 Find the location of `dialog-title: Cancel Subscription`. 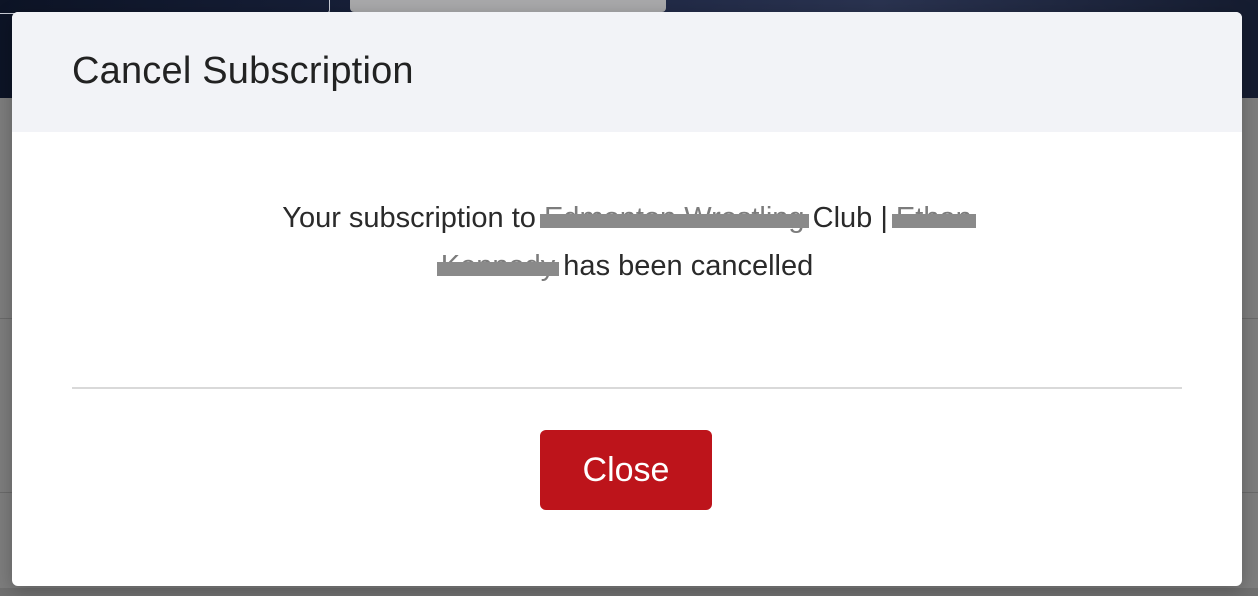

dialog-title: Cancel Subscription is located at coordinates (243, 71).